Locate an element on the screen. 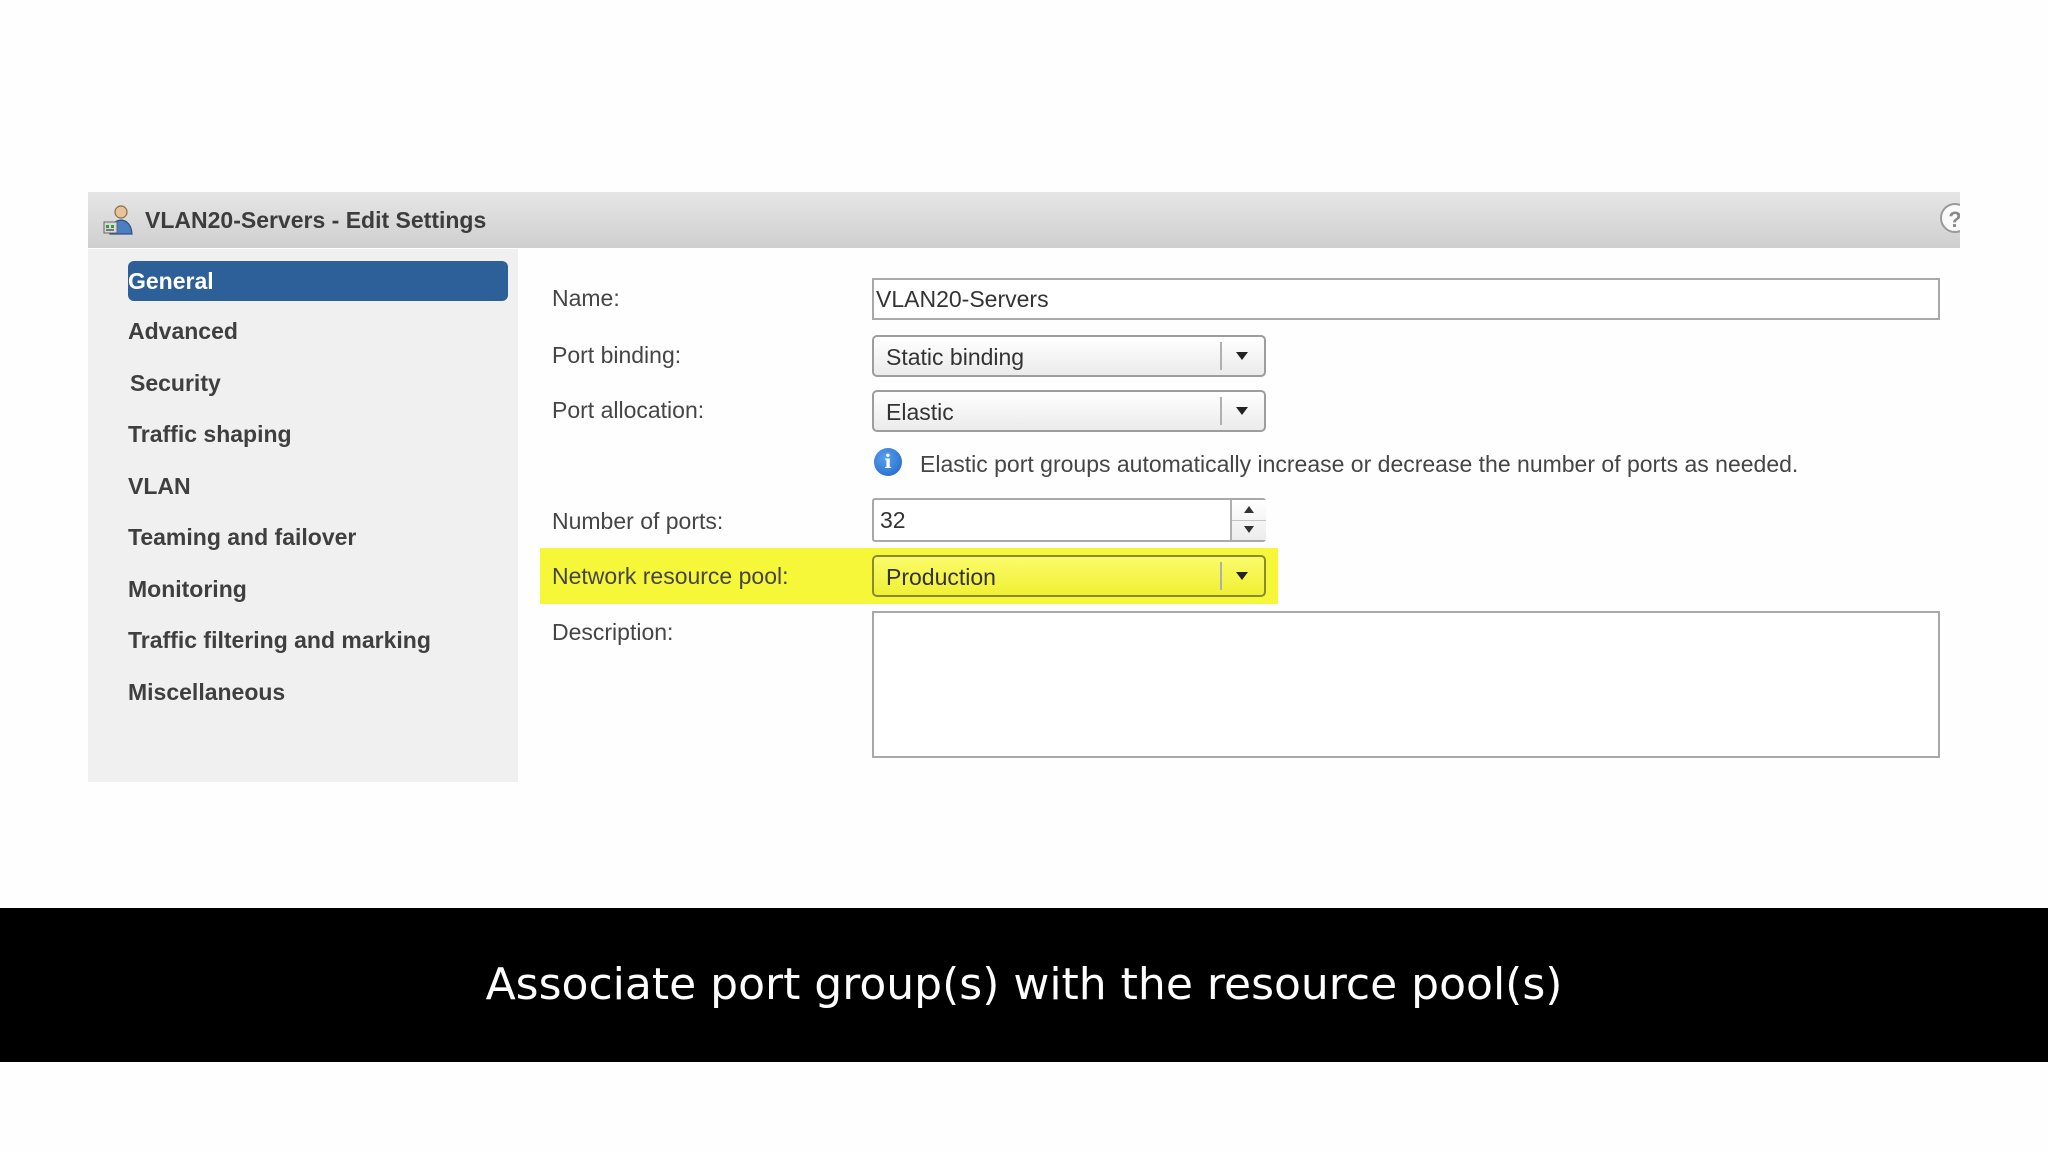 Image resolution: width=2048 pixels, height=1152 pixels. network-resource-pool-value: Production is located at coordinates (941, 577).